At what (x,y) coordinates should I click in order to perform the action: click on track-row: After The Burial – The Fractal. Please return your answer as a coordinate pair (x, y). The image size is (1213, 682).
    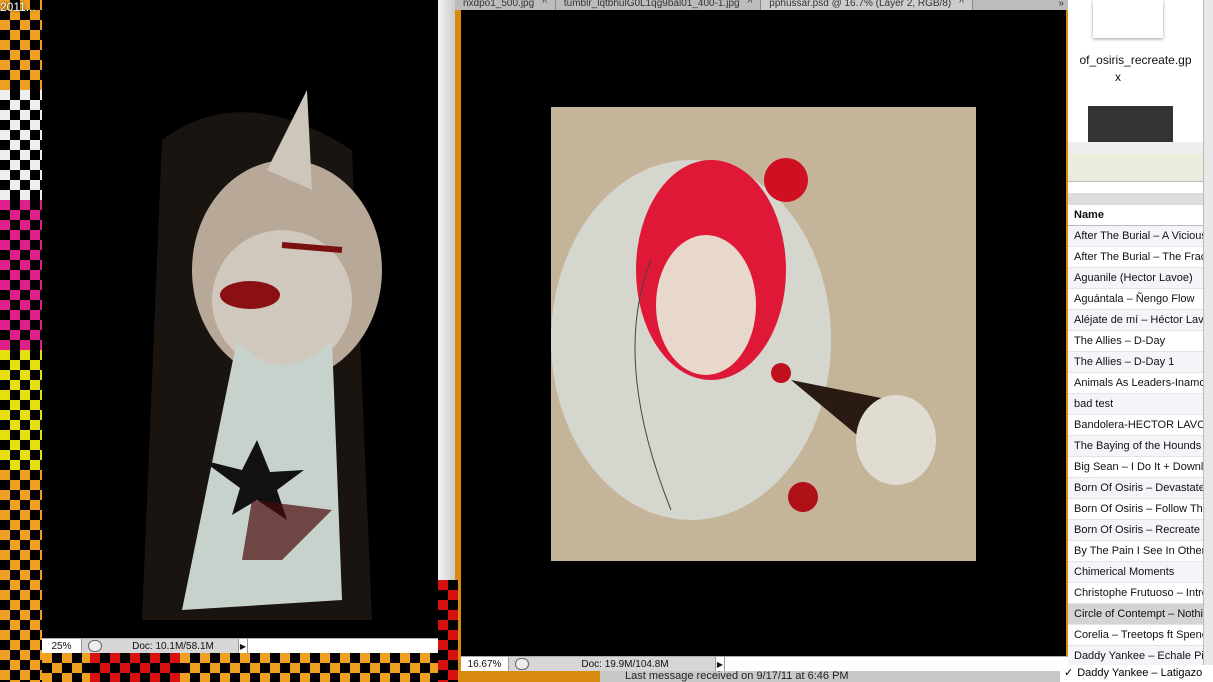
    Looking at the image, I should click on (1140, 257).